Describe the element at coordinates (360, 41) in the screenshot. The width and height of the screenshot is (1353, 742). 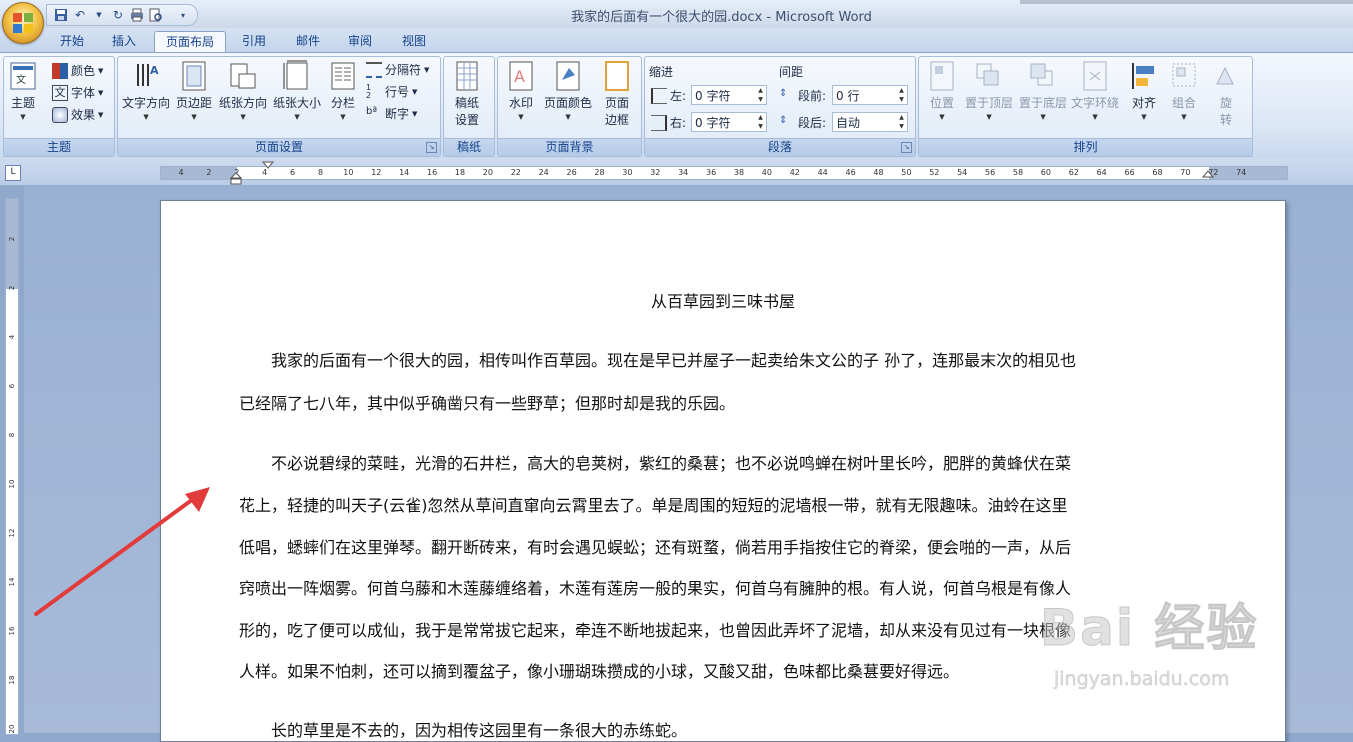
I see `tab-review: 审阅` at that location.